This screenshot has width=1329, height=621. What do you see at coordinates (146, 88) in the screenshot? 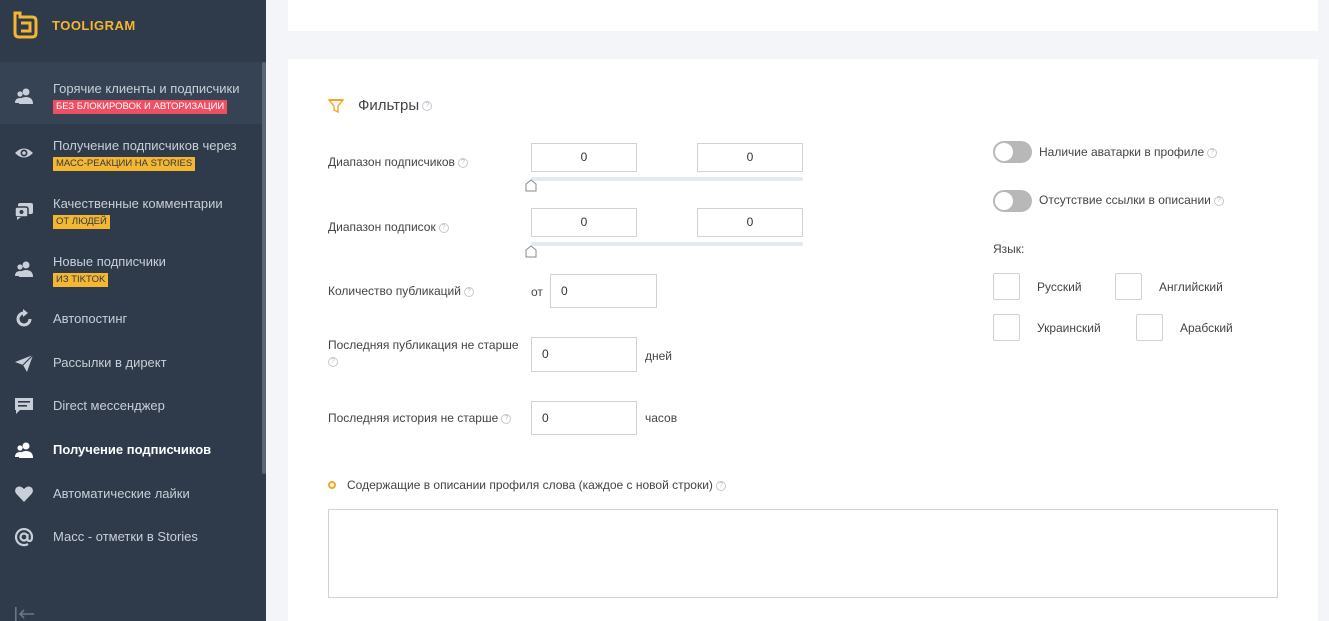
I see `sidebar-item-label: Горячие клиенты и подписчики` at bounding box center [146, 88].